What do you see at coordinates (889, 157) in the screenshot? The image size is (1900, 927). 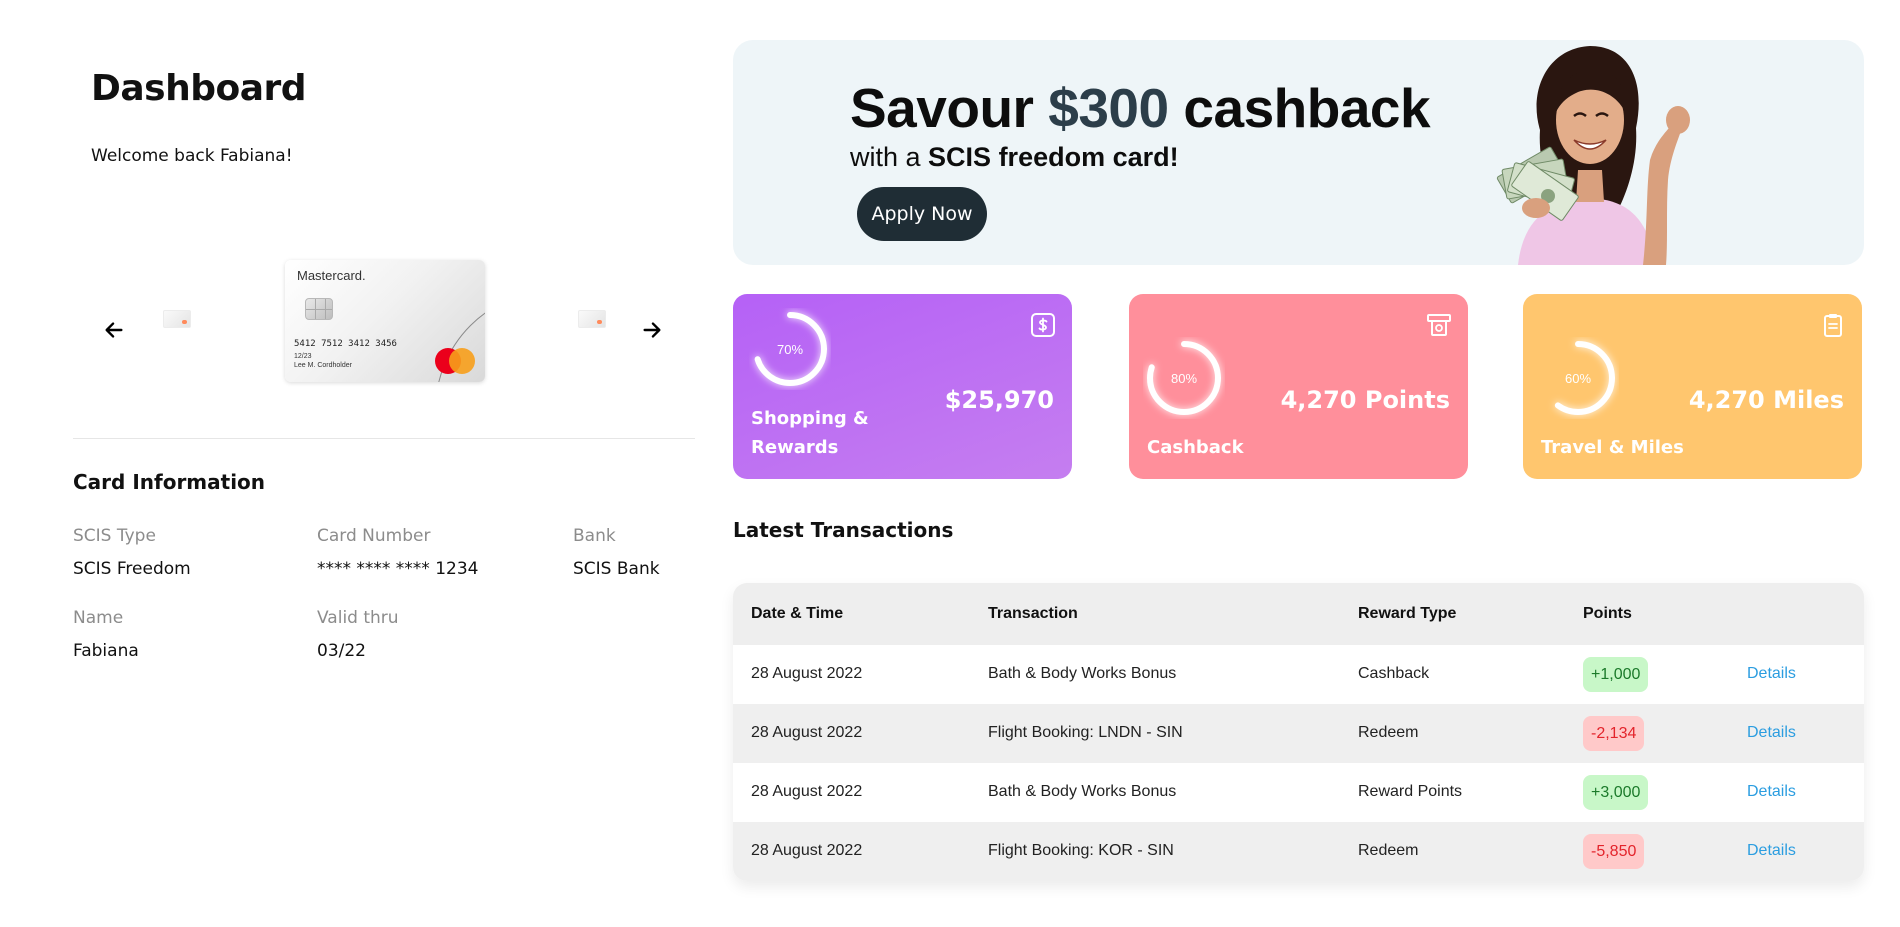 I see `banner-sub-pre: with a` at bounding box center [889, 157].